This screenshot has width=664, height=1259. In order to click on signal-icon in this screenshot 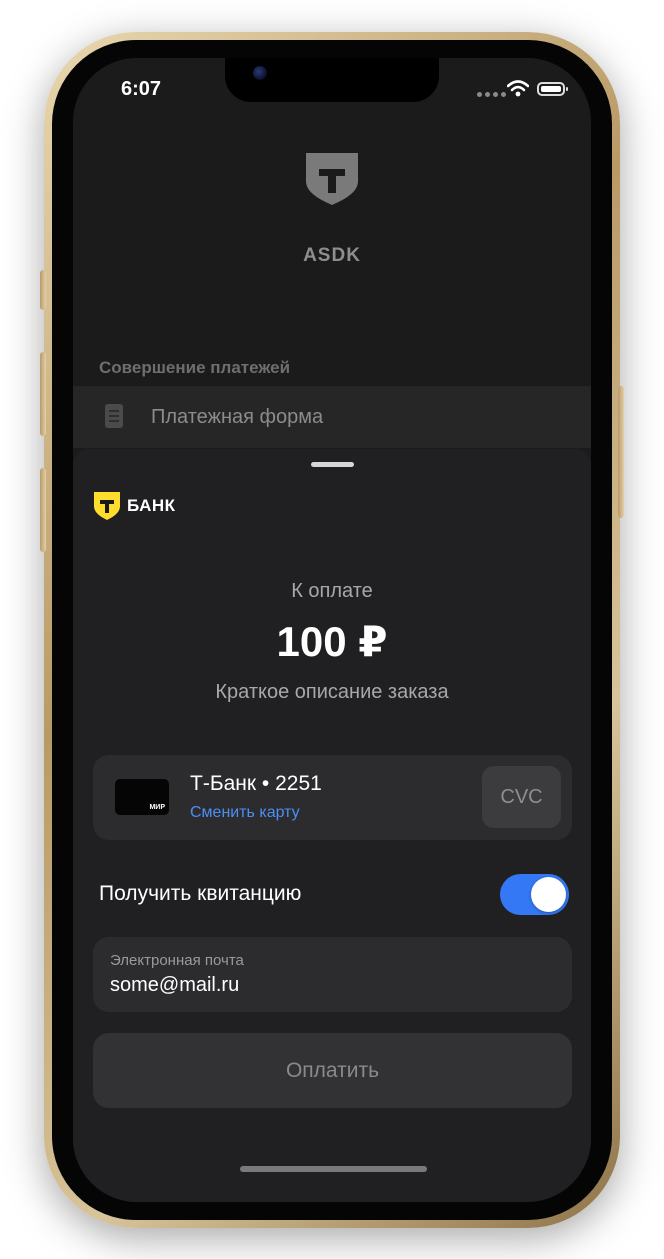, I will do `click(491, 94)`.